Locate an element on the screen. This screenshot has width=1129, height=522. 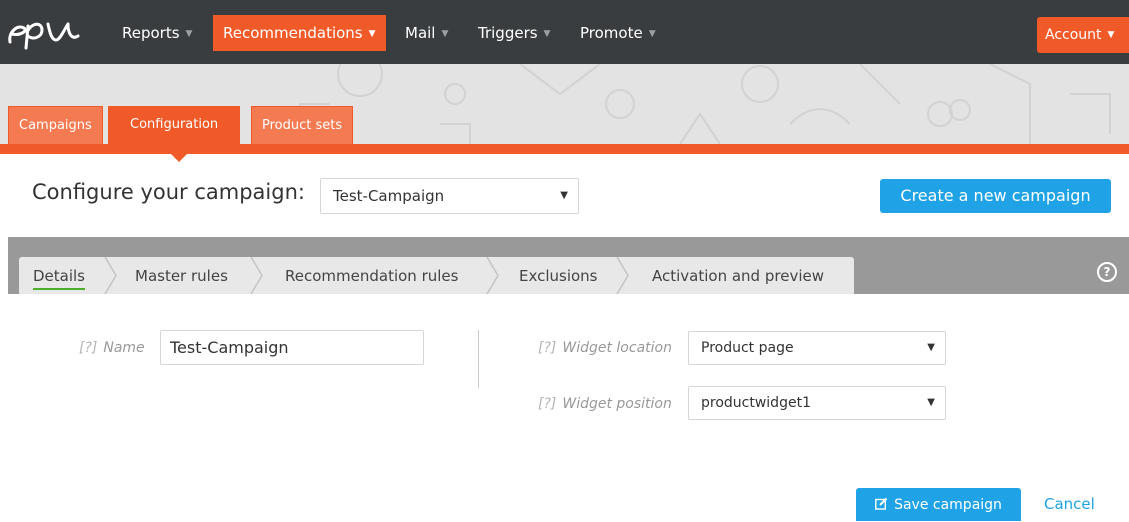
widget-location-select: Product page ▼ is located at coordinates (817, 348).